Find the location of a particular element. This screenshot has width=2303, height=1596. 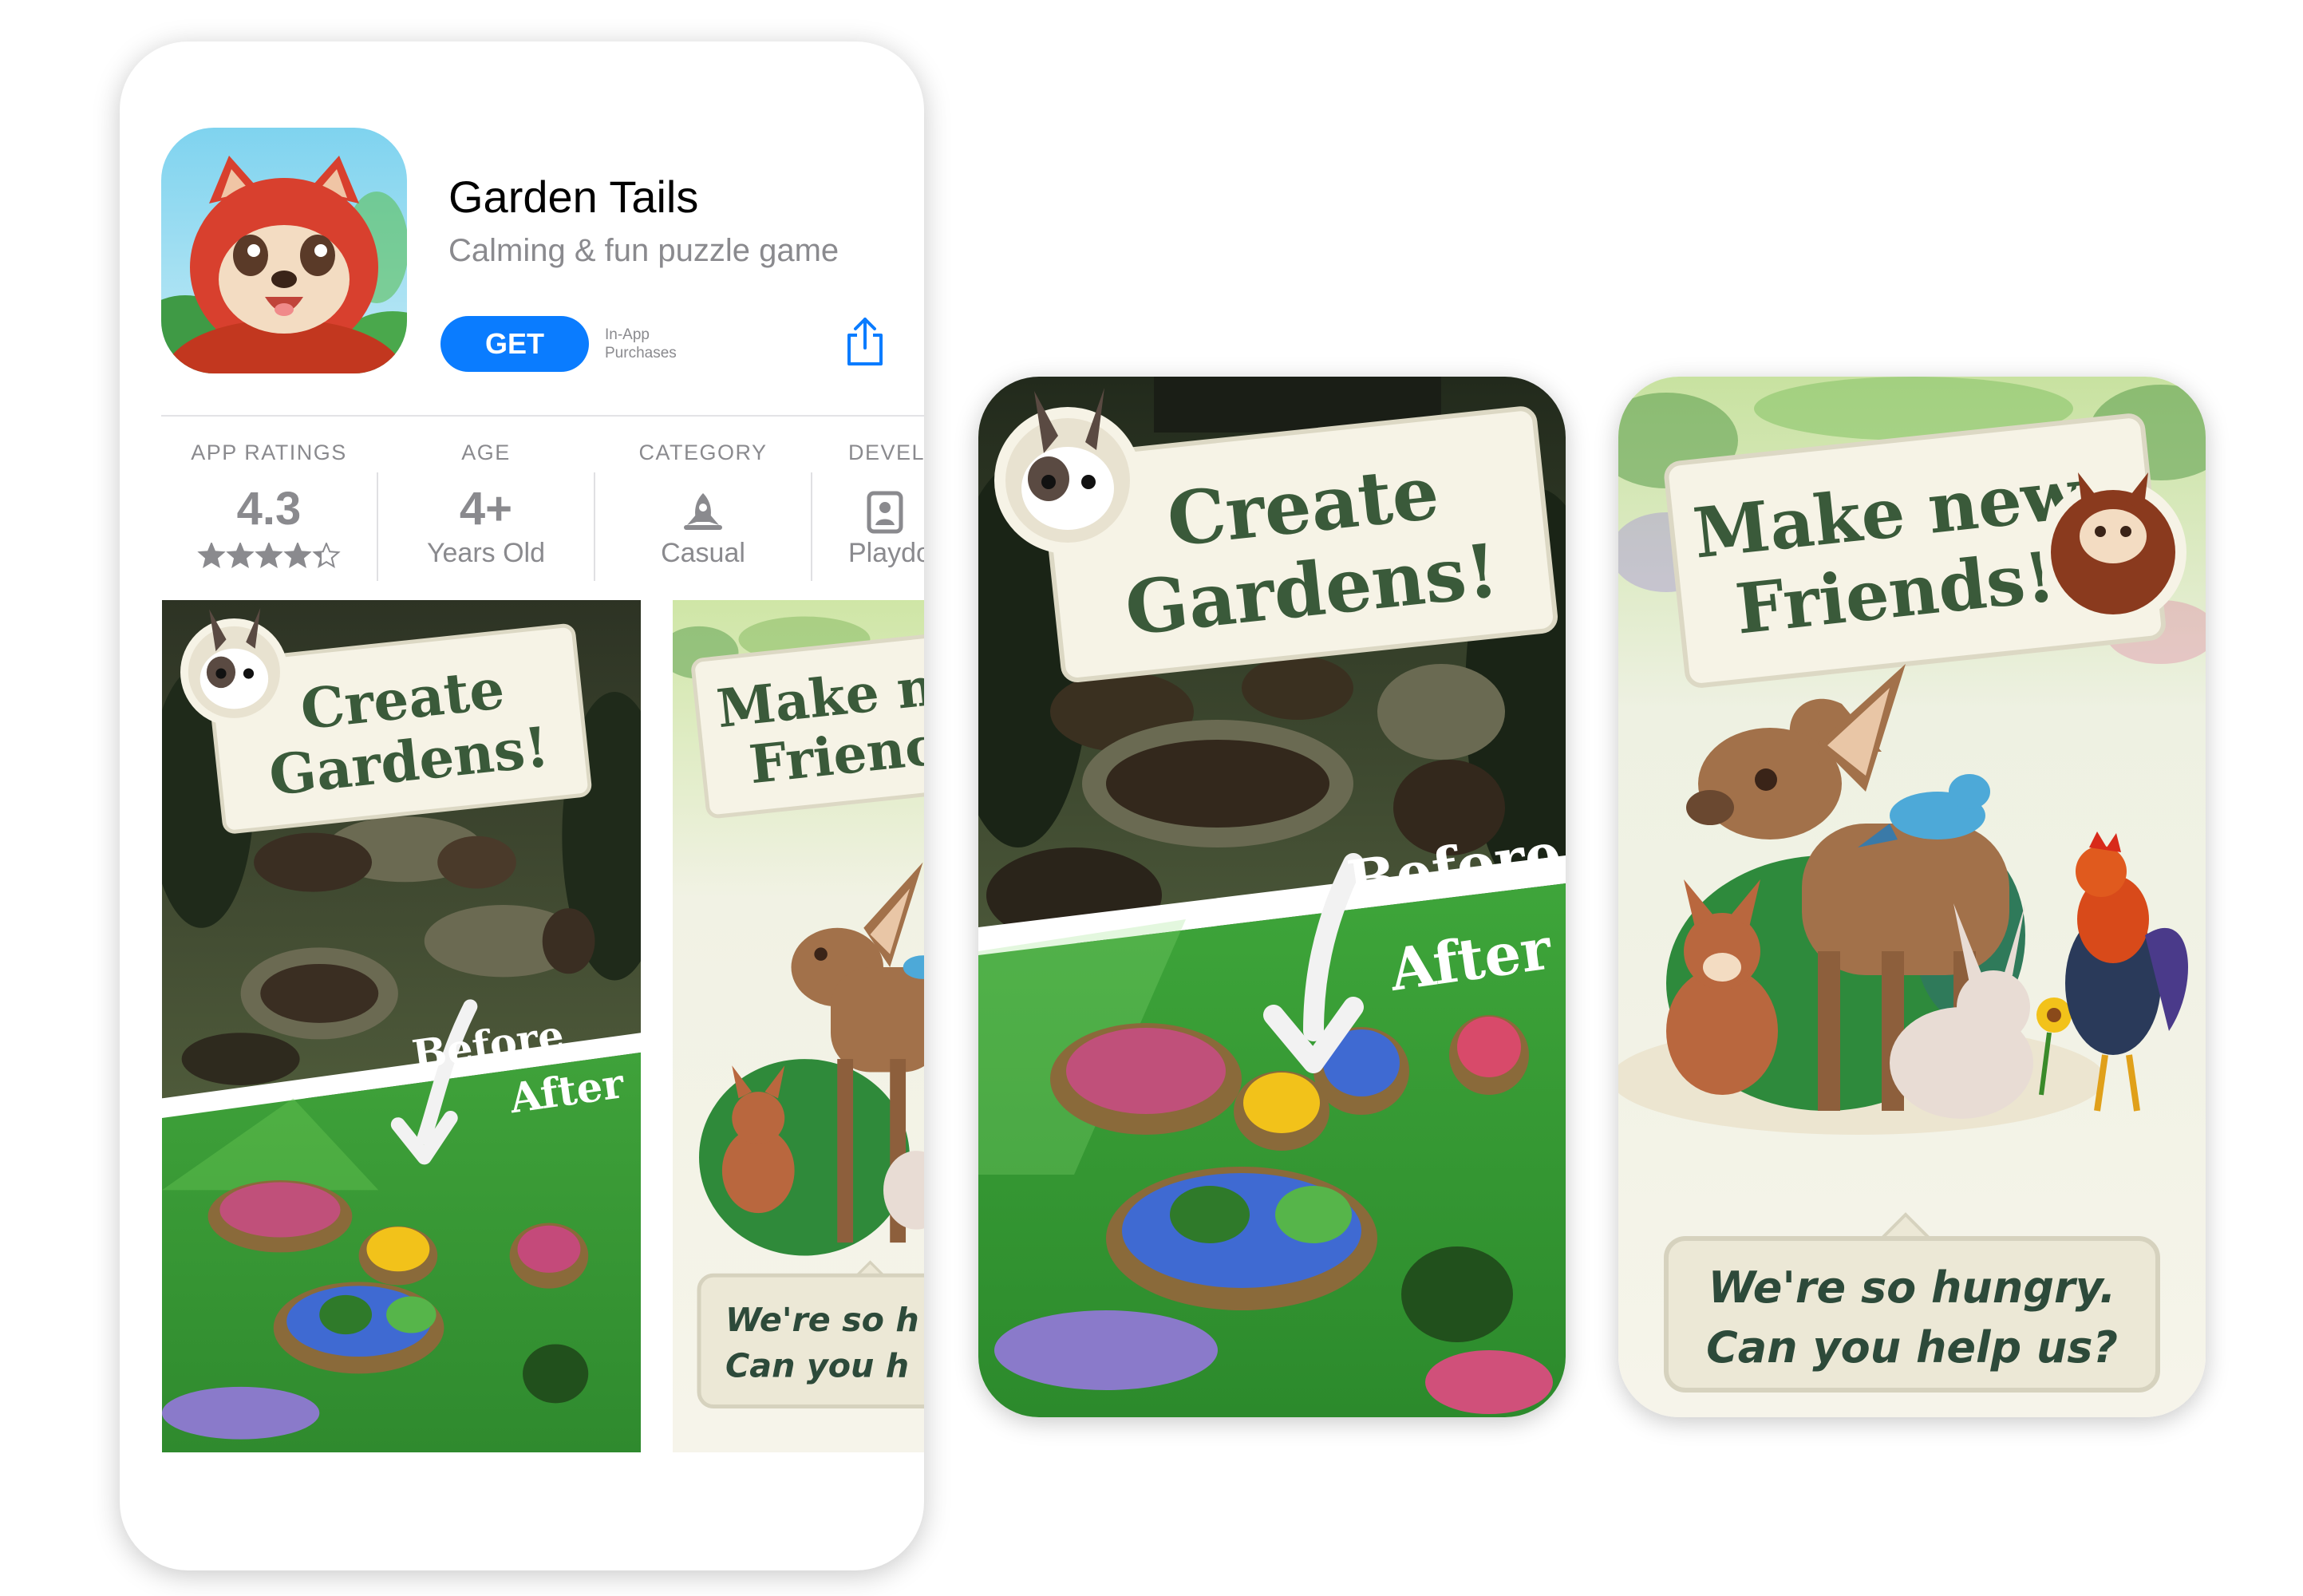

app-subtitle: Calming & fun puzzle game is located at coordinates (643, 251).